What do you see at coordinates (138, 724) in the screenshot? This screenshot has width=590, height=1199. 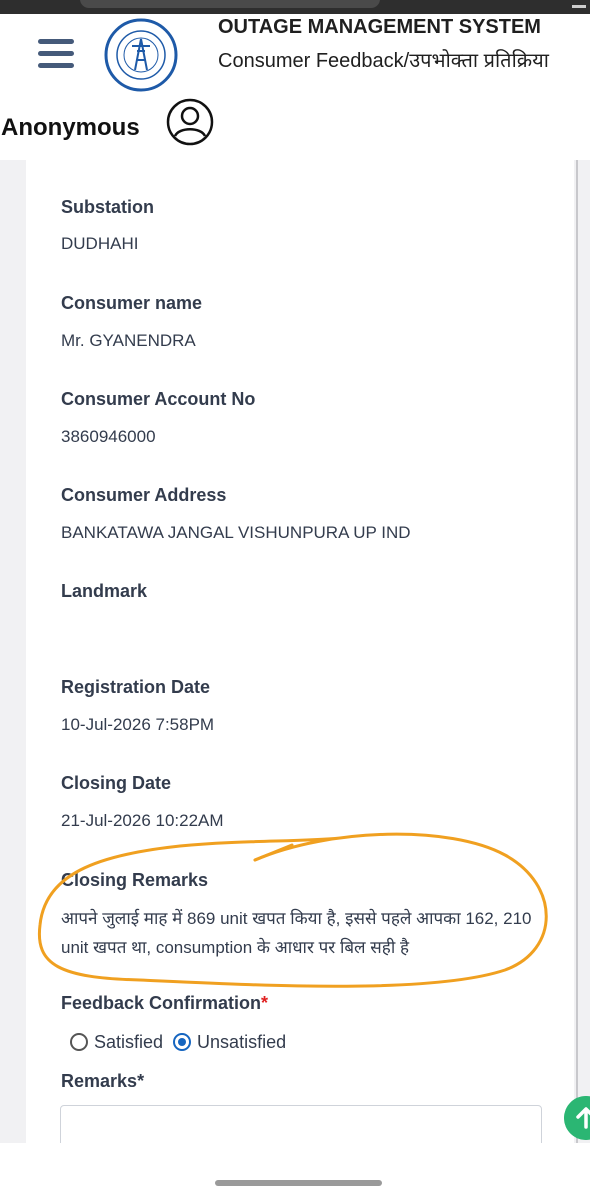 I see `registration-date-value: 10-Jul-2026 7:58PM` at bounding box center [138, 724].